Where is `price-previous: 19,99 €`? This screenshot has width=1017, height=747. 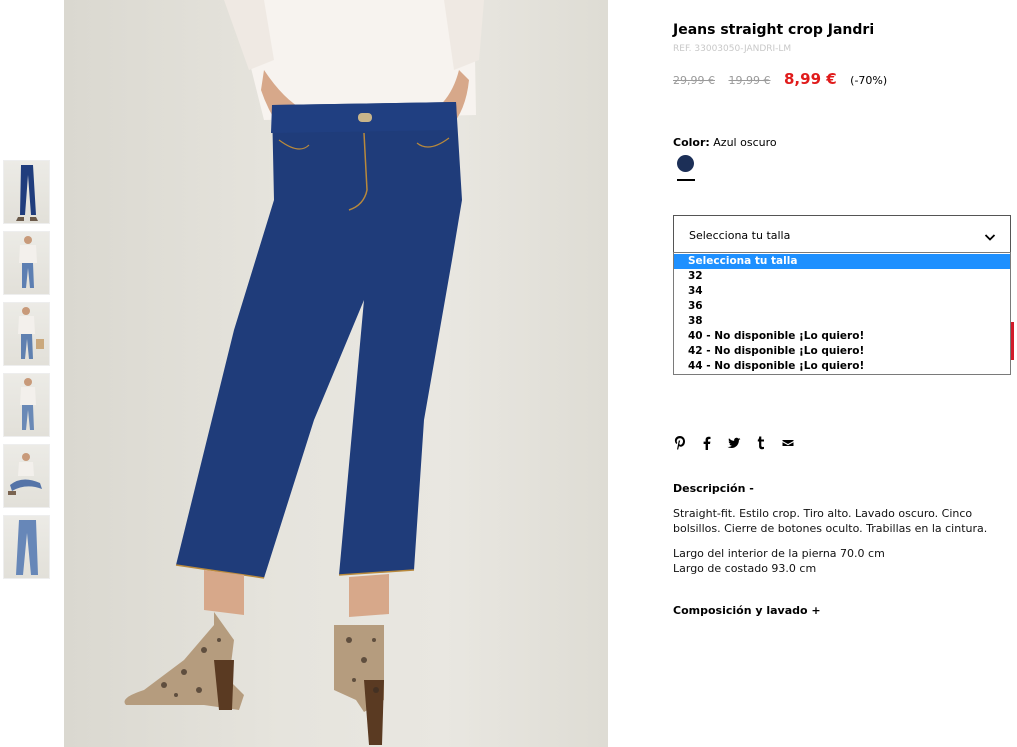
price-previous: 19,99 € is located at coordinates (749, 80).